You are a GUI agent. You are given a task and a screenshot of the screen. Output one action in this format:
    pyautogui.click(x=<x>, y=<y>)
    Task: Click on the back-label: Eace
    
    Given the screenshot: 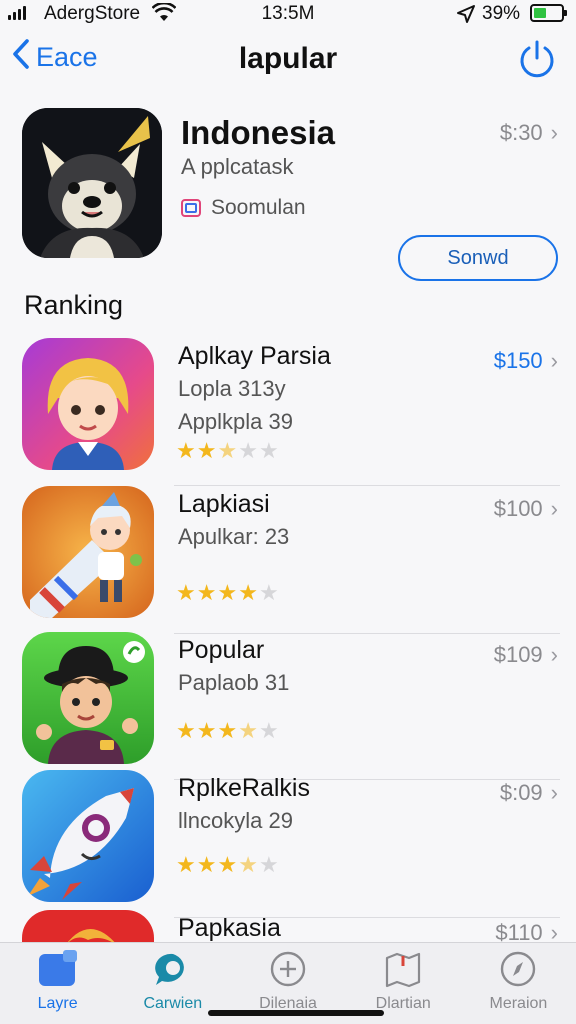 What is the action you would take?
    pyautogui.click(x=67, y=57)
    